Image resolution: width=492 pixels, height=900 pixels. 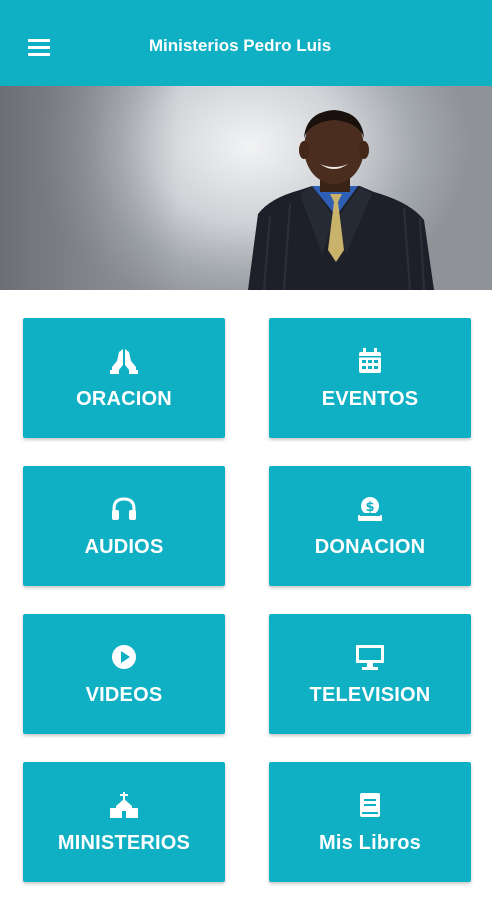 What do you see at coordinates (124, 805) in the screenshot?
I see `church-icon` at bounding box center [124, 805].